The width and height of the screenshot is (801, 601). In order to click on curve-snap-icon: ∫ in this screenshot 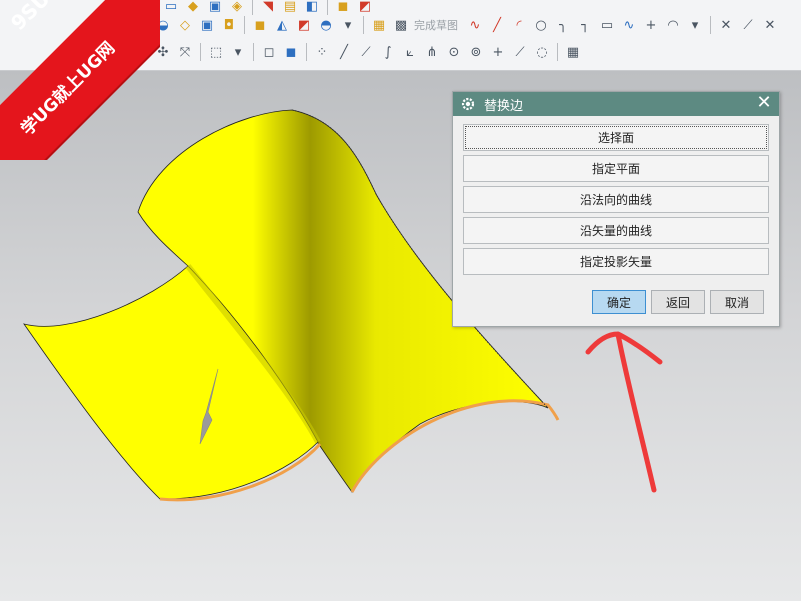, I will do `click(388, 52)`.